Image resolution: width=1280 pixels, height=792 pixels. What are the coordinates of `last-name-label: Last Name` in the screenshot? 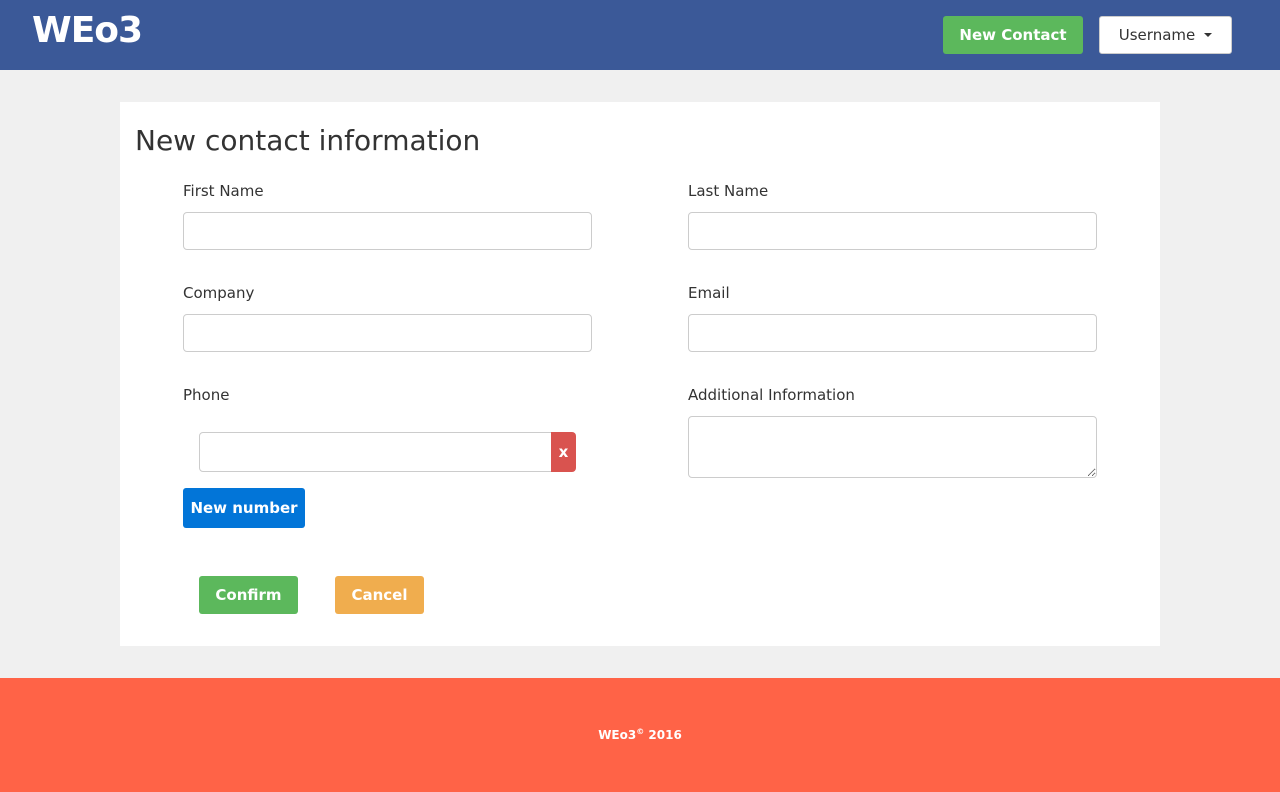 It's located at (728, 191).